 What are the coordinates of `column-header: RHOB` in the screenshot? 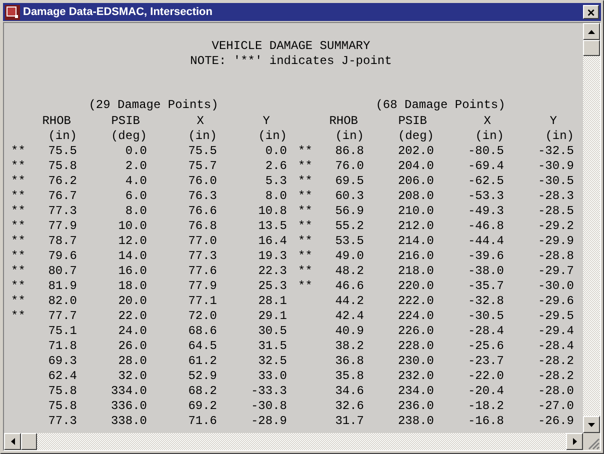 It's located at (343, 121).